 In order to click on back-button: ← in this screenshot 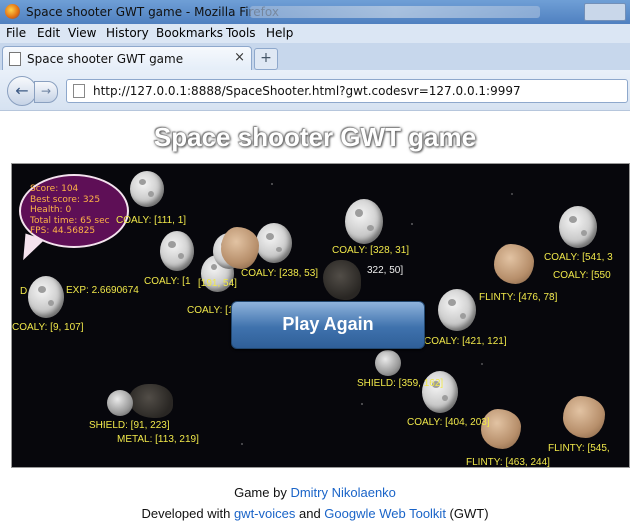, I will do `click(22, 91)`.